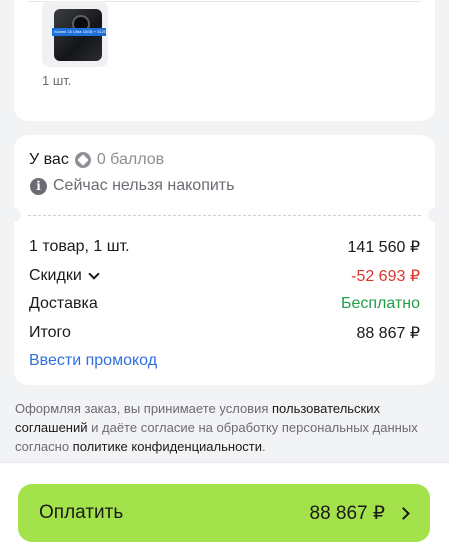 The image size is (449, 545). I want to click on product-quantity: 1 шт., so click(57, 80).